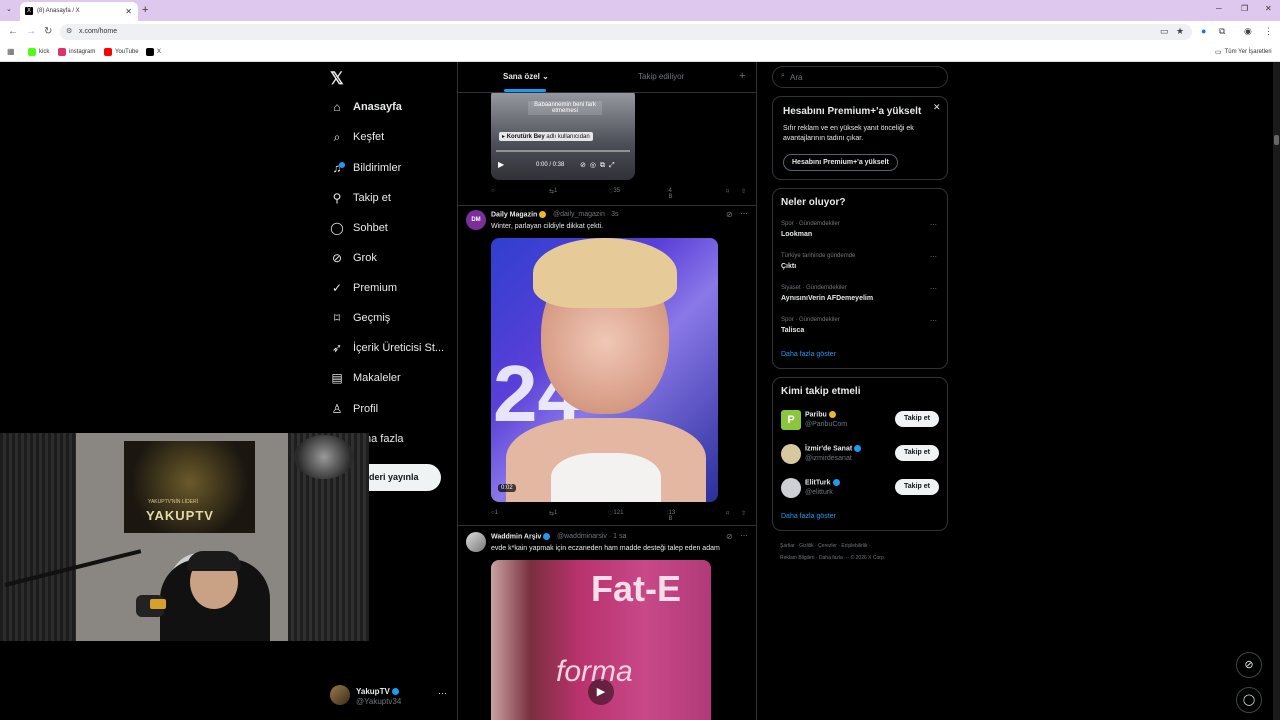 The image size is (1280, 720). Describe the element at coordinates (1180, 31) in the screenshot. I see `star-icon: ★` at that location.